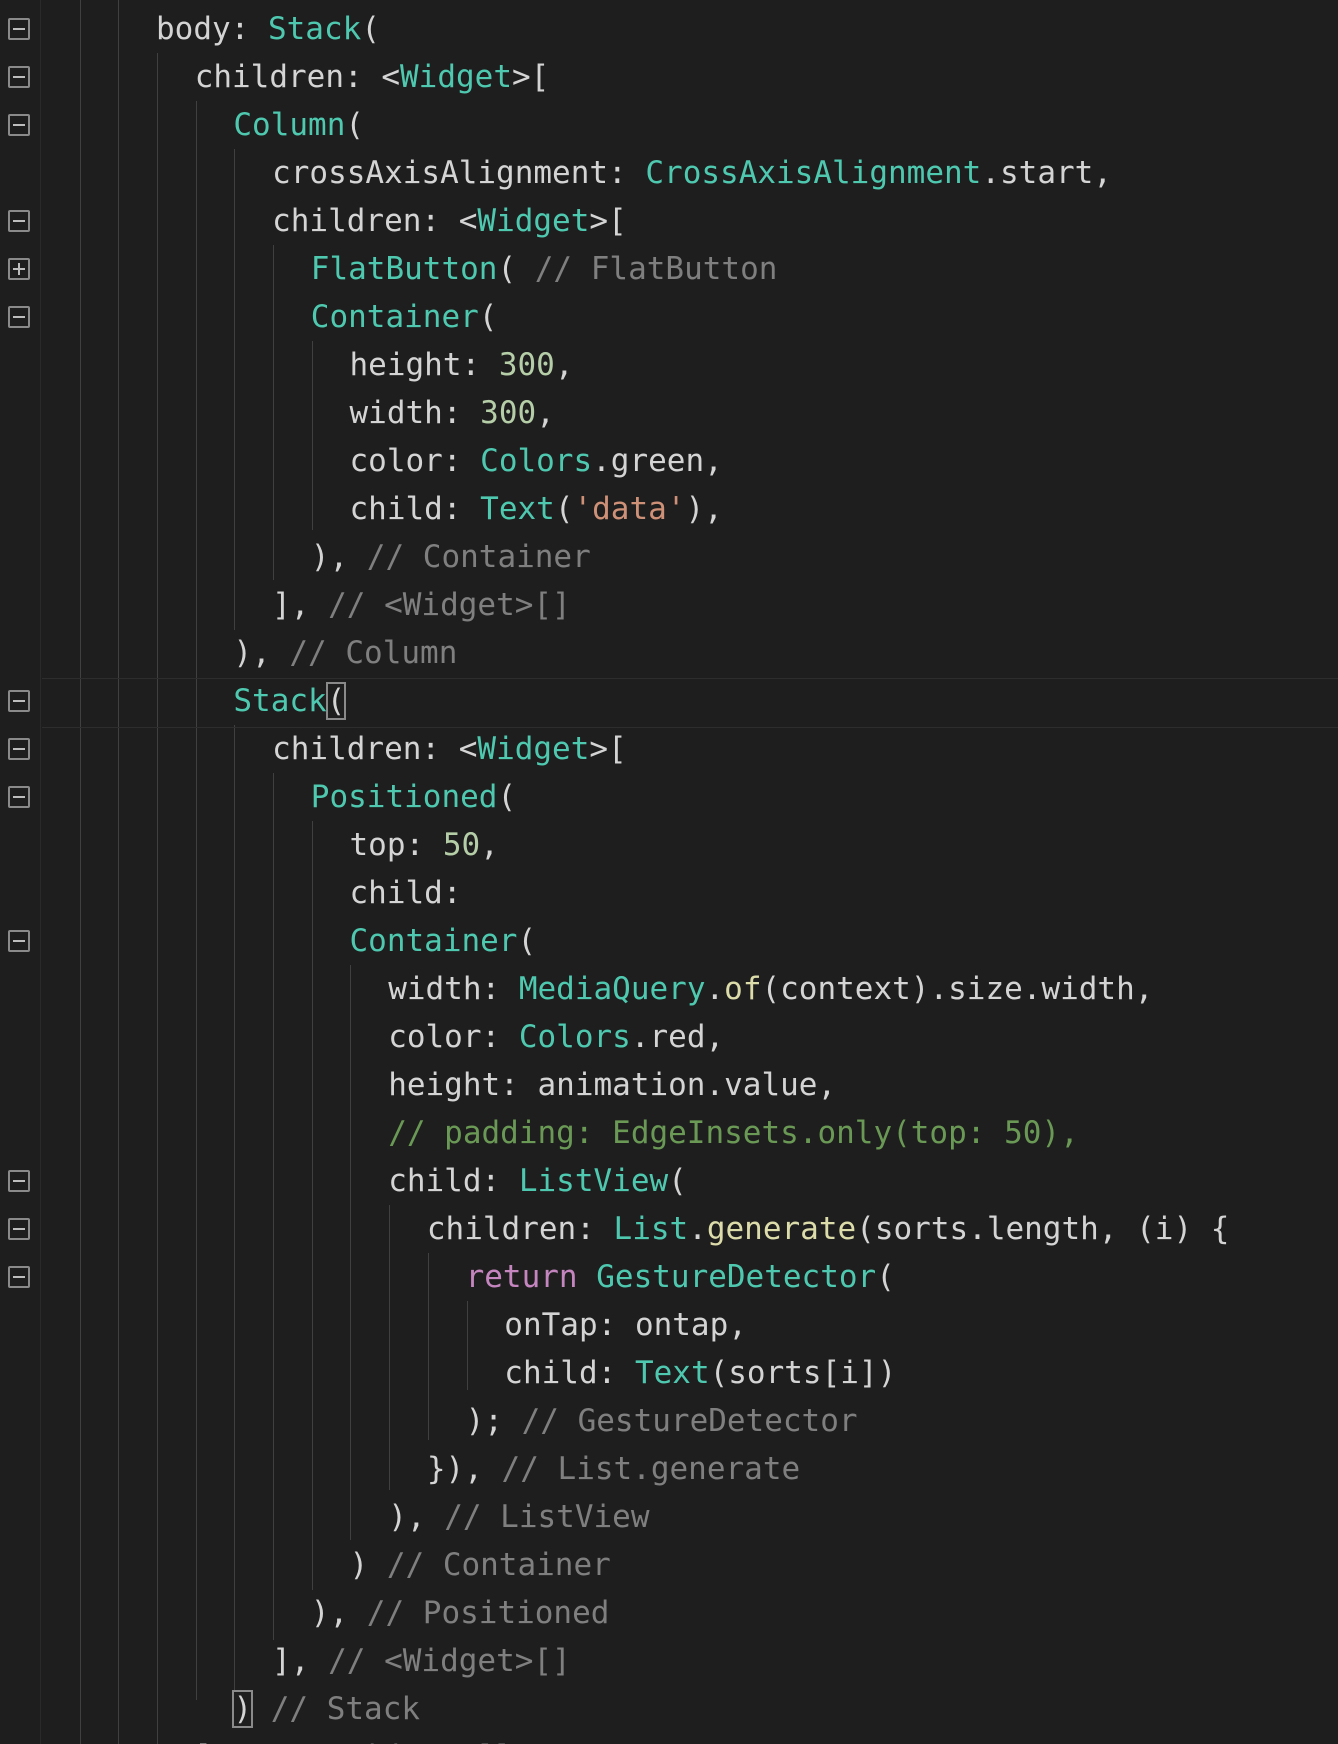 This screenshot has width=1338, height=1744. What do you see at coordinates (404, 269) in the screenshot?
I see `code-token: FlatButton` at bounding box center [404, 269].